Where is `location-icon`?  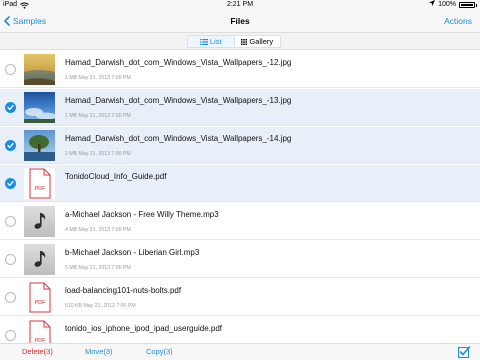
location-icon is located at coordinates (432, 5).